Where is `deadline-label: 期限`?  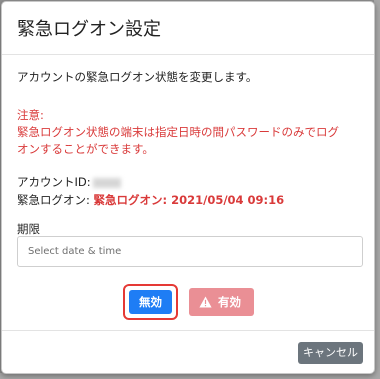 deadline-label: 期限 is located at coordinates (28, 229).